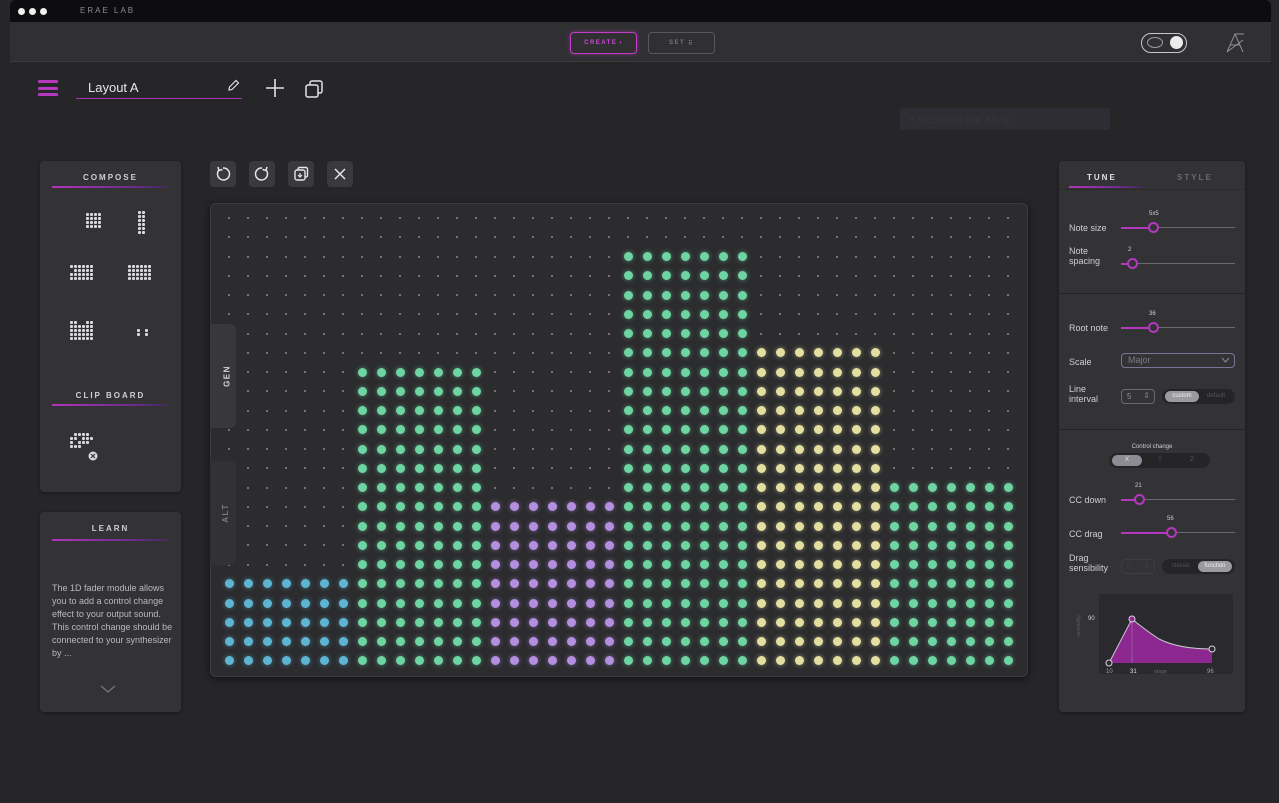 The height and width of the screenshot is (803, 1279). What do you see at coordinates (223, 513) in the screenshot?
I see `alt-tab: ALT` at bounding box center [223, 513].